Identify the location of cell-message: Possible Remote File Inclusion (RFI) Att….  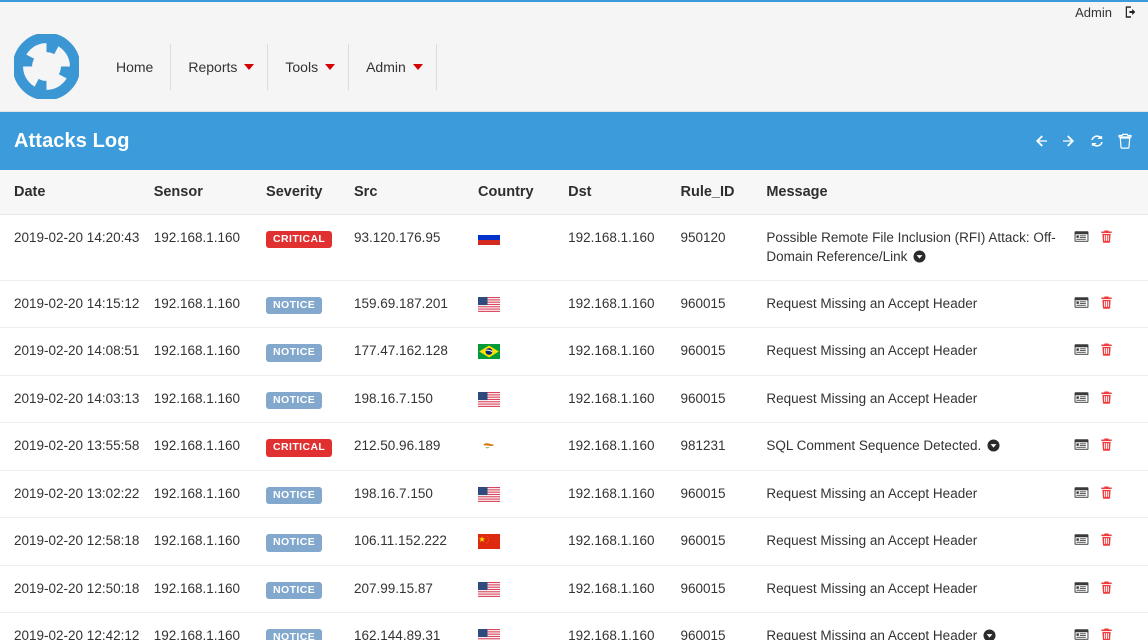
(920, 247).